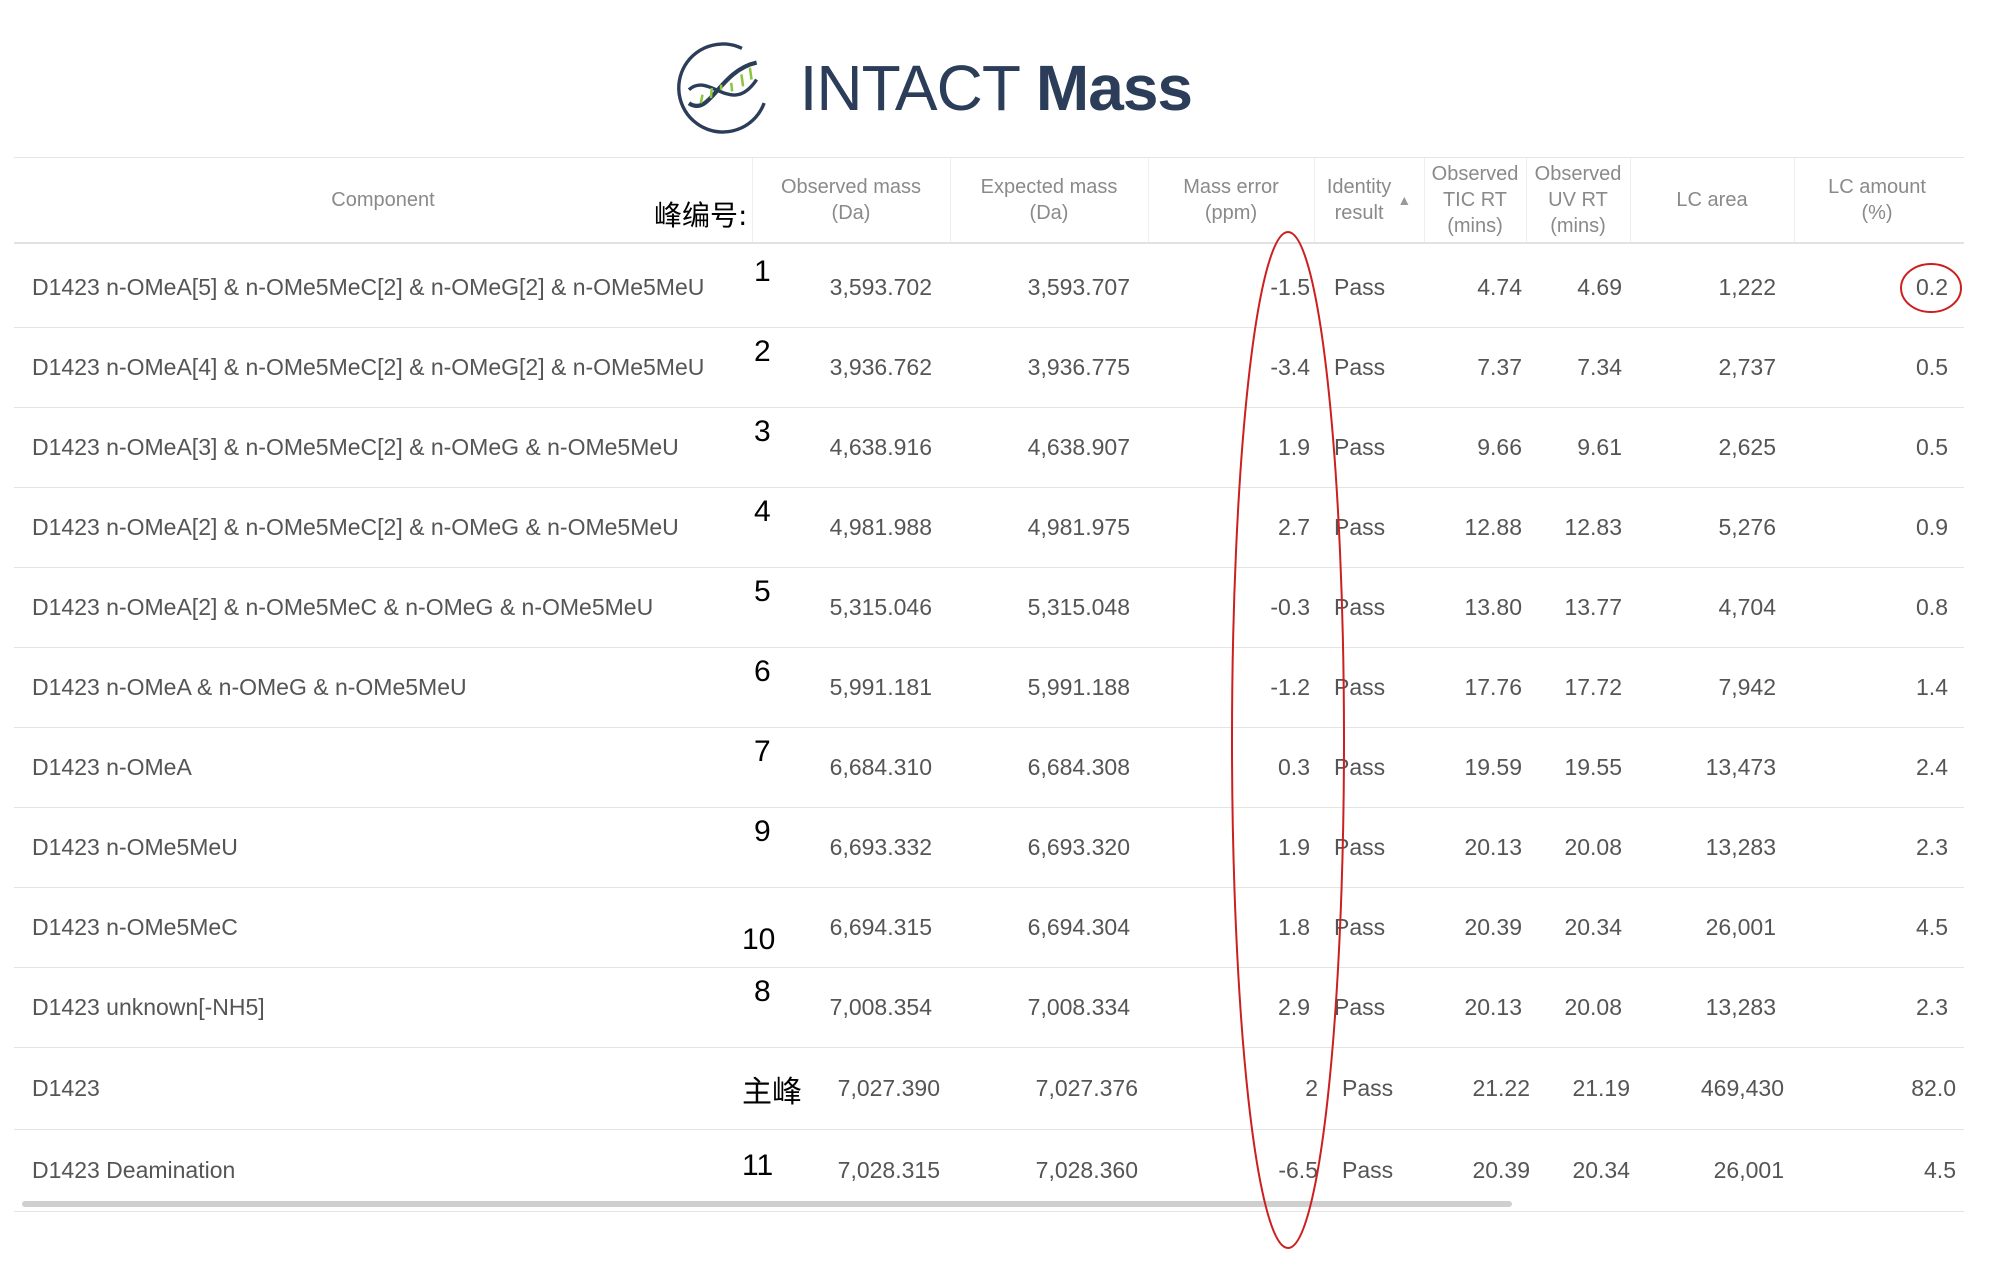 This screenshot has height=1276, width=2000. What do you see at coordinates (1747, 446) in the screenshot?
I see `cell-lc-area: 2,625` at bounding box center [1747, 446].